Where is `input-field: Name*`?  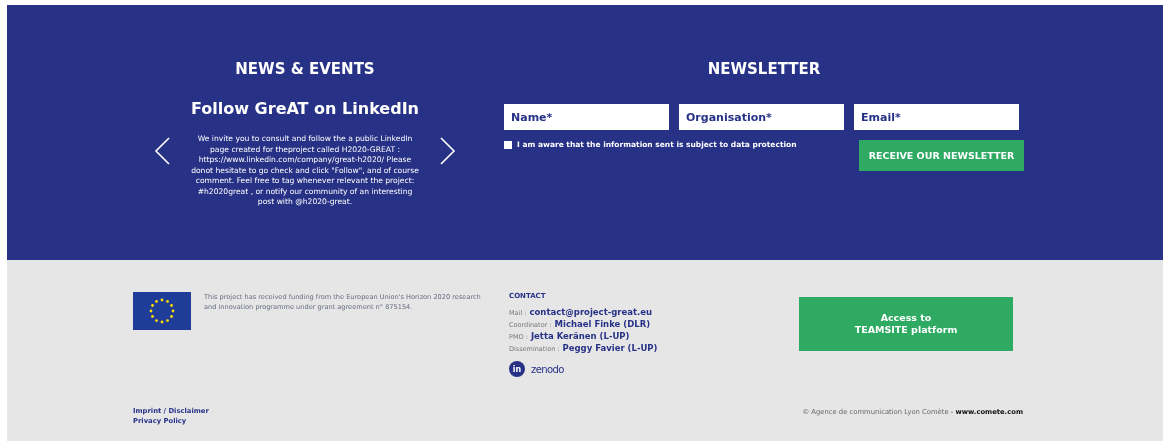
input-field: Name* is located at coordinates (586, 117).